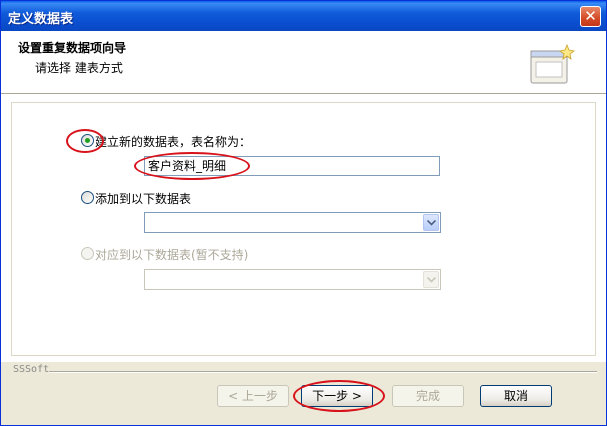 This screenshot has width=607, height=426. I want to click on close-icon: ✕, so click(590, 16).